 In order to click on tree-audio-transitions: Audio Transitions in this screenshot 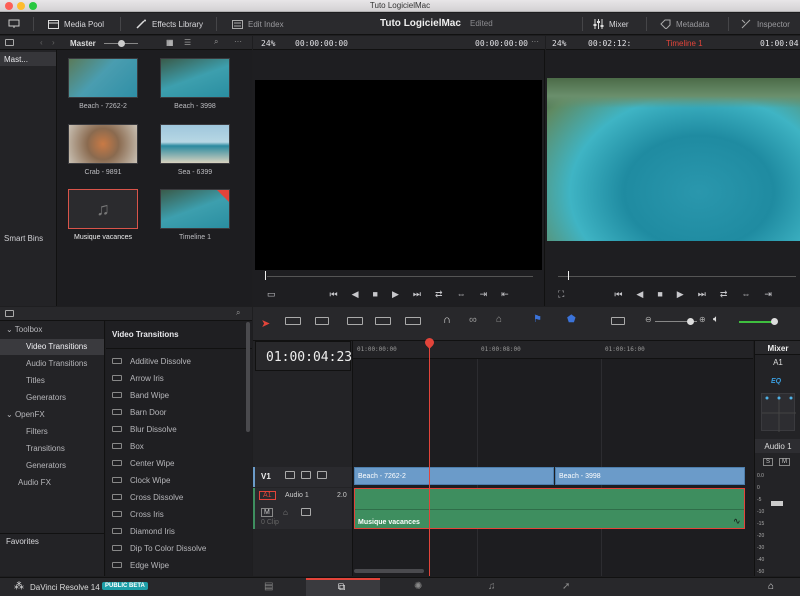, I will do `click(52, 364)`.